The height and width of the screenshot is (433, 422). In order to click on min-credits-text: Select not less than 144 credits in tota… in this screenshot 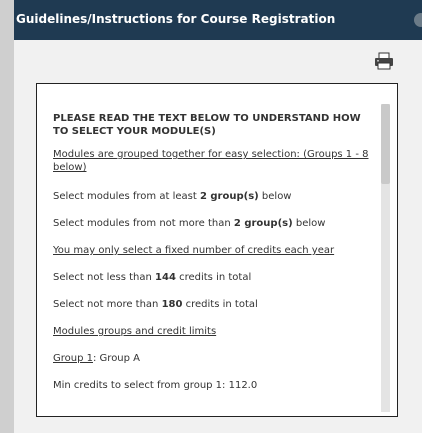, I will do `click(213, 277)`.